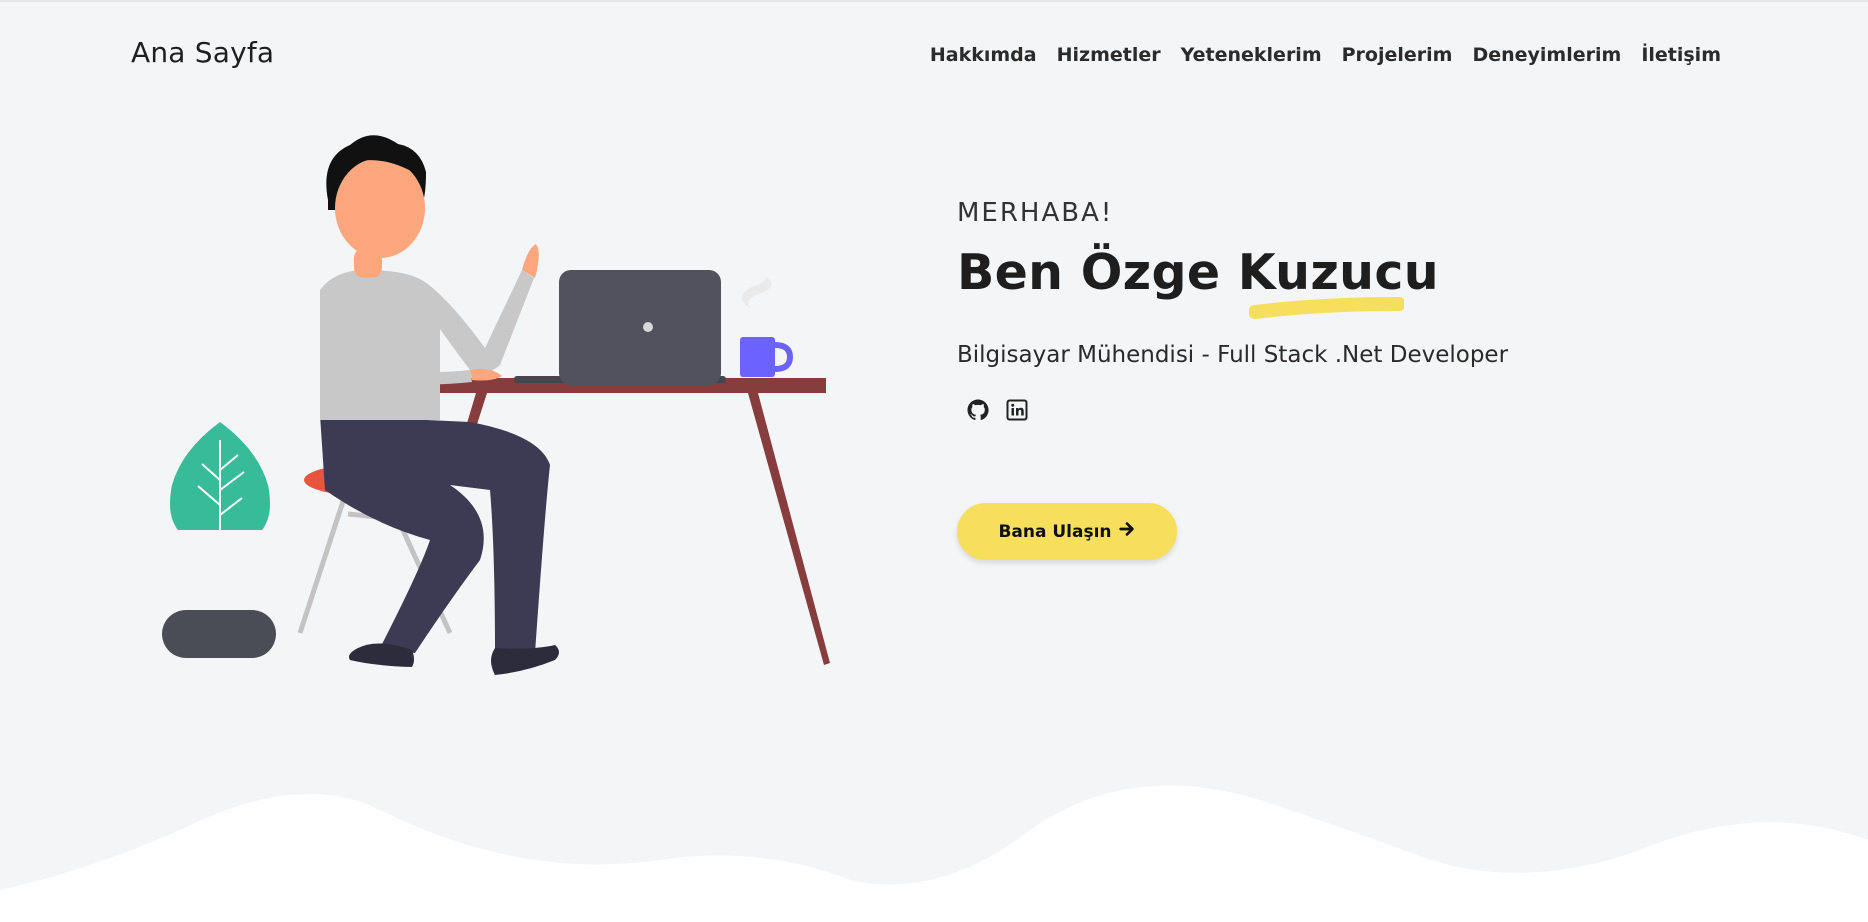  Describe the element at coordinates (435, 534) in the screenshot. I see `legs` at that location.